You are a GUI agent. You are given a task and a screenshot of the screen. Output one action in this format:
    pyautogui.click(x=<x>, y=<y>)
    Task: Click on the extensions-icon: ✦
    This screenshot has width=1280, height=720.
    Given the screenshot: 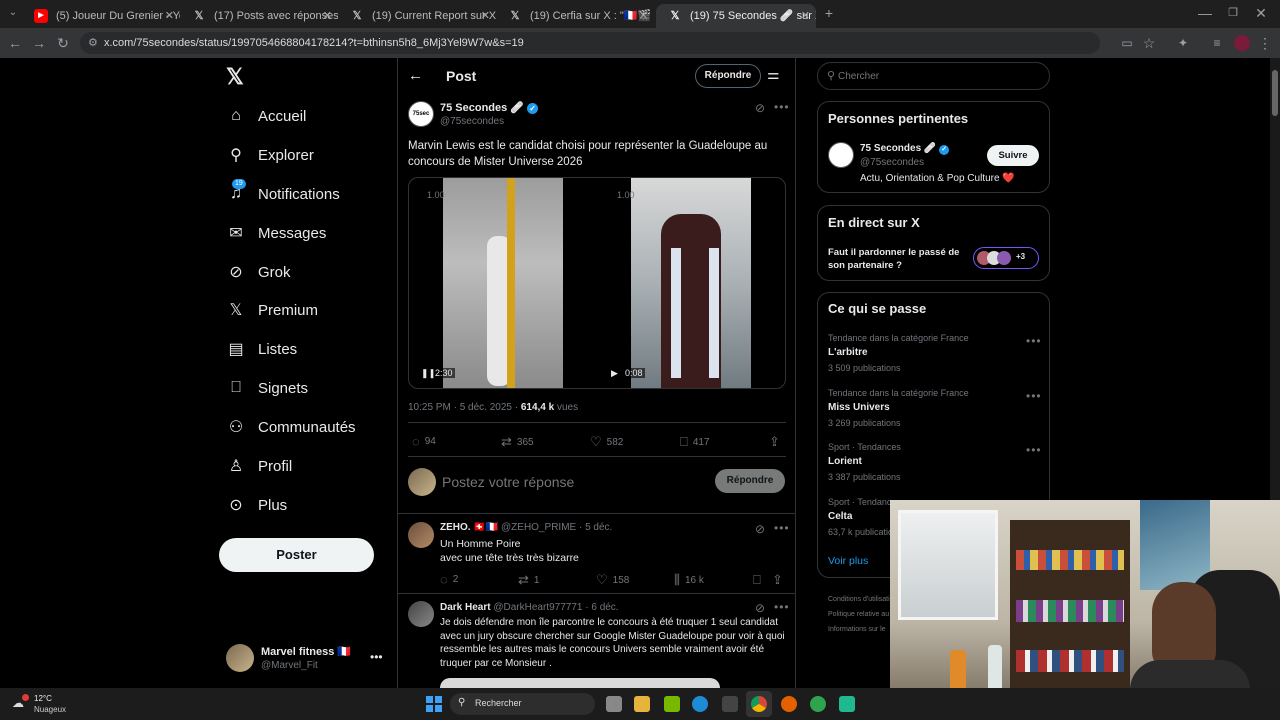 What is the action you would take?
    pyautogui.click(x=1183, y=43)
    